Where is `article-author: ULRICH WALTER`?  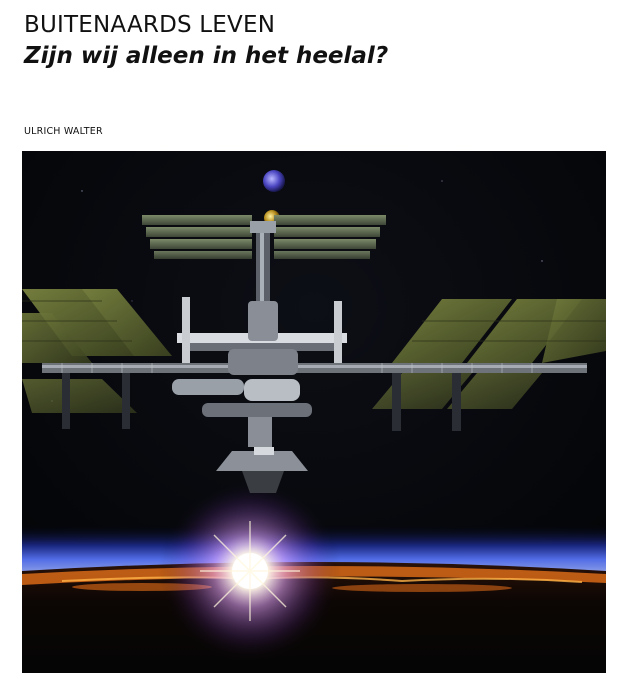 article-author: ULRICH WALTER is located at coordinates (63, 131).